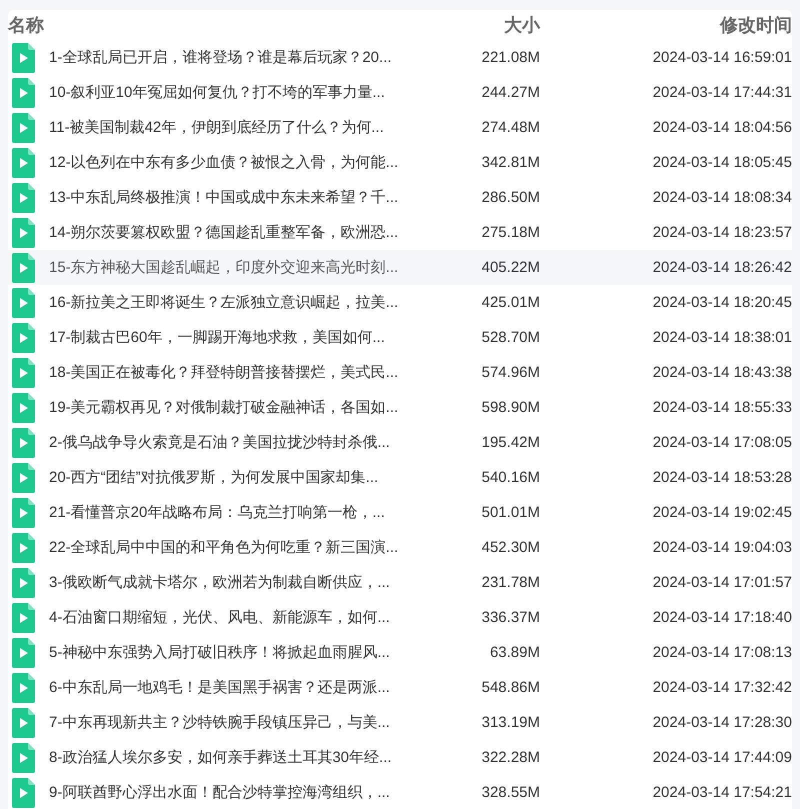 Image resolution: width=800 pixels, height=809 pixels. I want to click on file-size: 274.48M, so click(511, 127).